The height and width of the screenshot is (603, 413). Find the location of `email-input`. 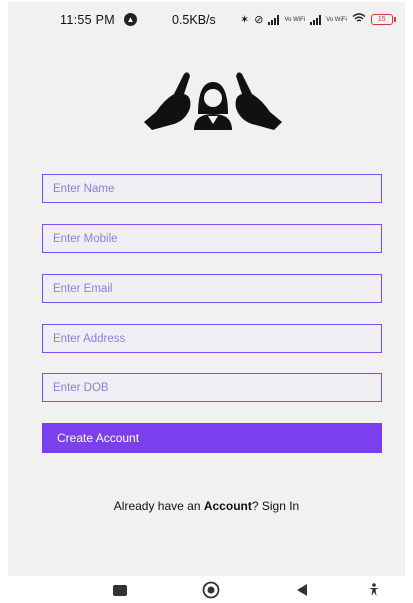

email-input is located at coordinates (212, 288).